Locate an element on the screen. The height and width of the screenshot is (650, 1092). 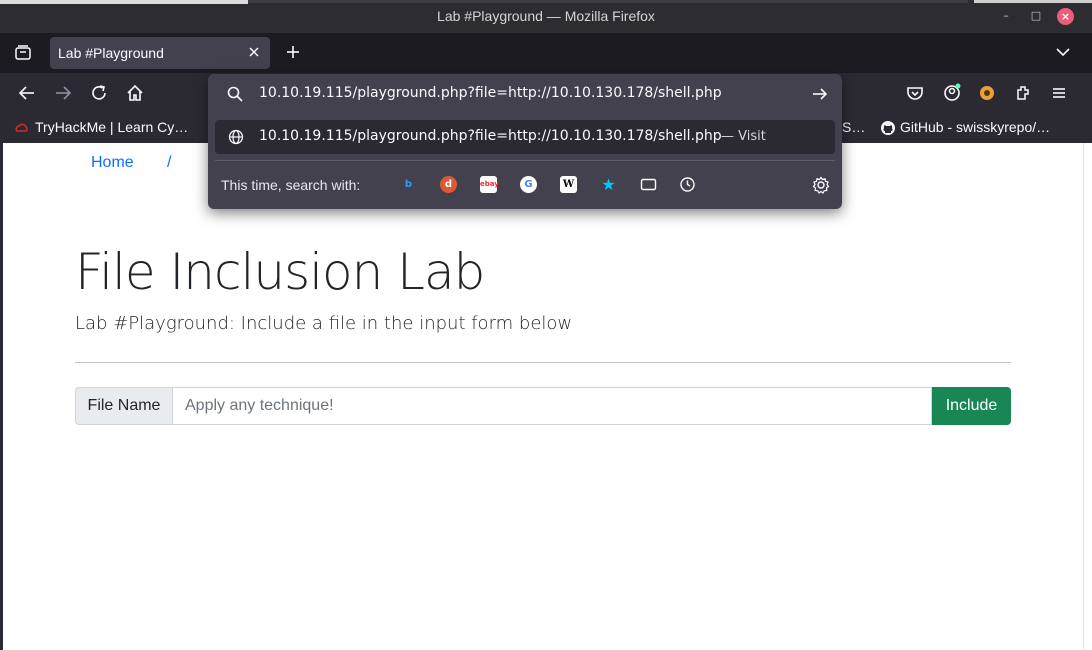
minimize-icon: – is located at coordinates (1006, 16).